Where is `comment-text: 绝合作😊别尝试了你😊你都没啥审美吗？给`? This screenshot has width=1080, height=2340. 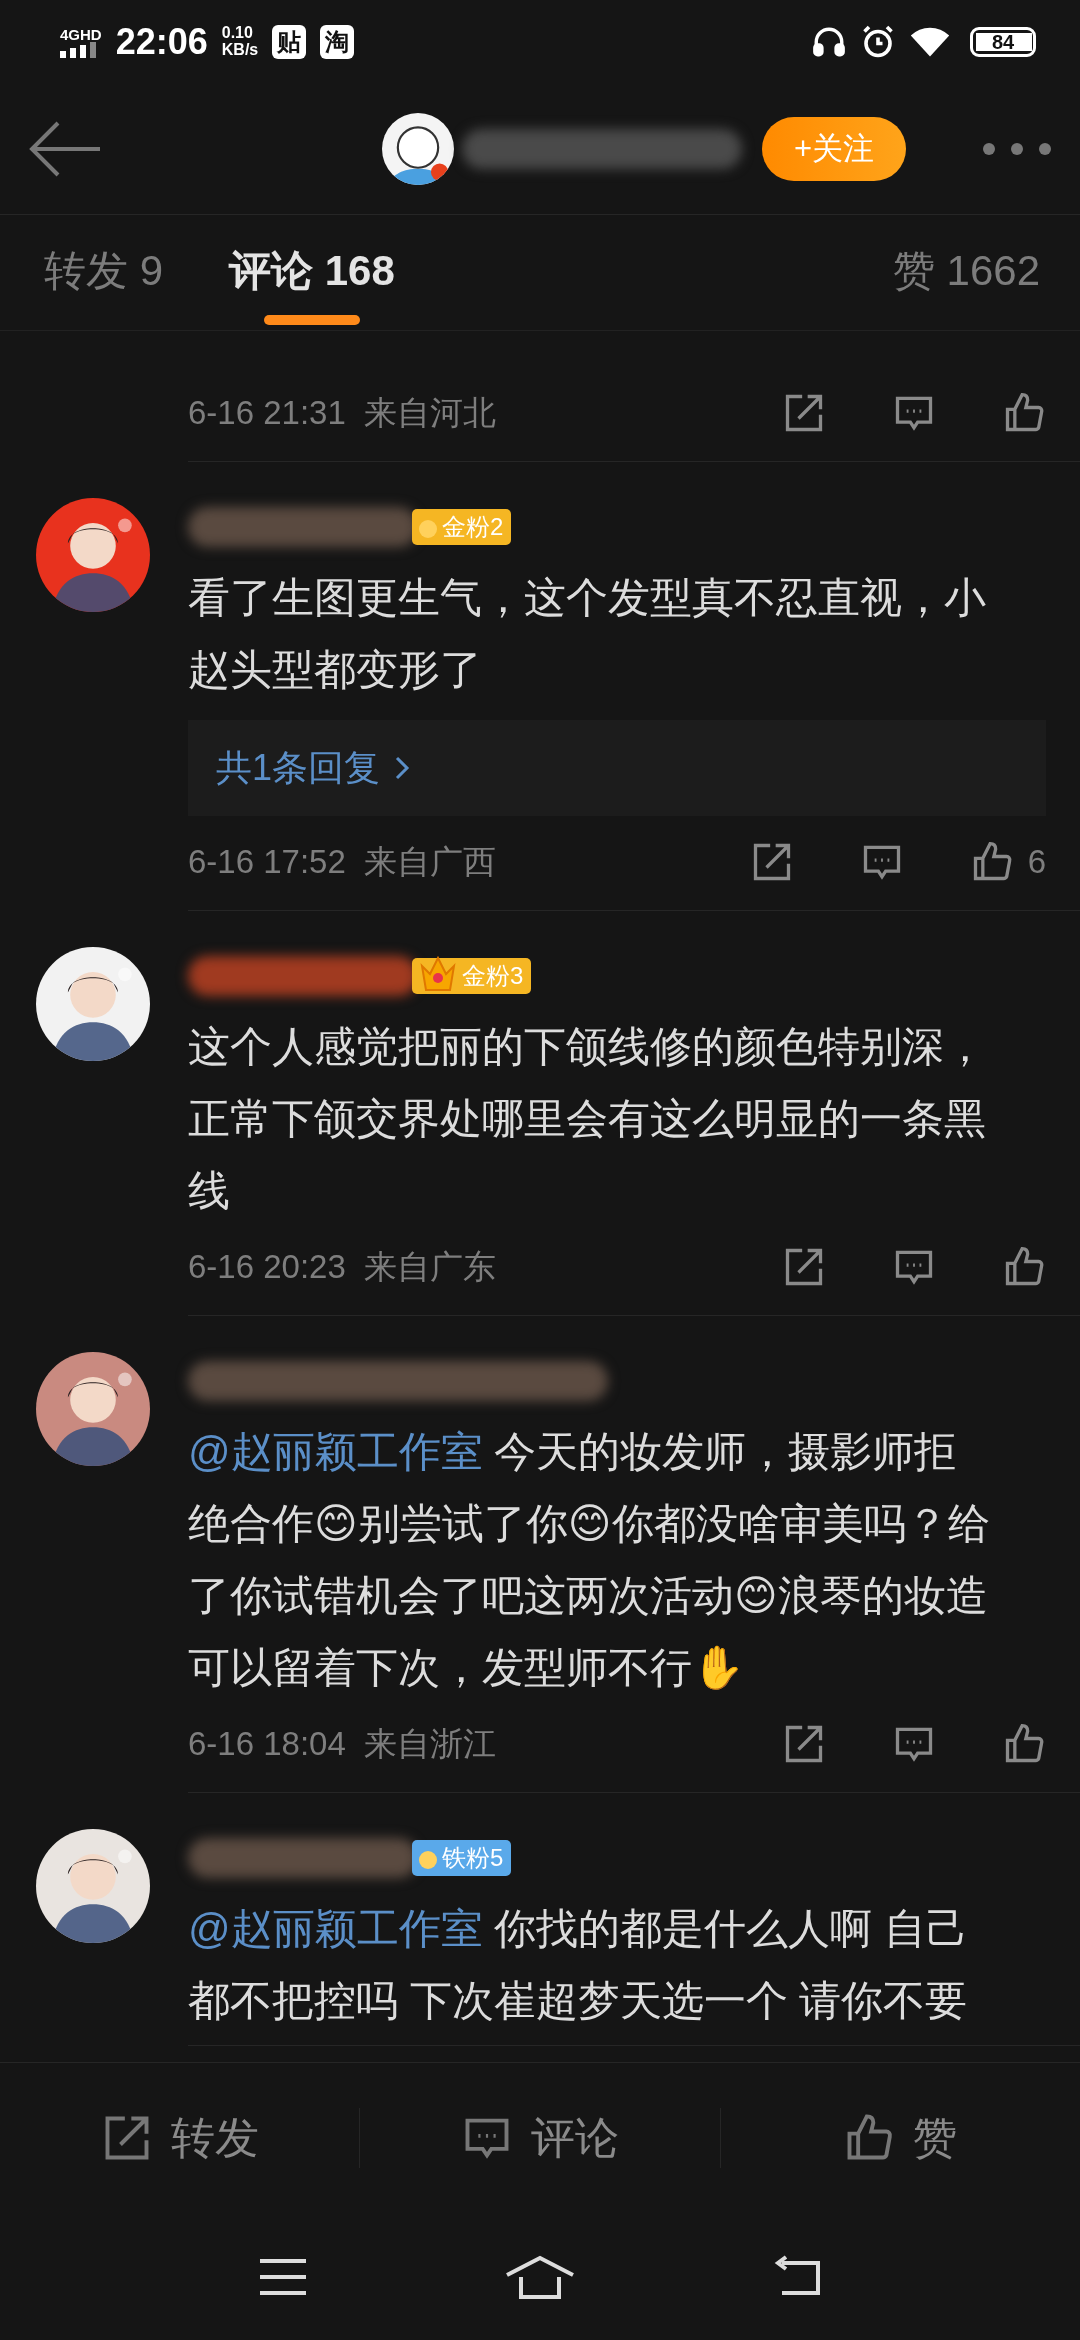
comment-text: 绝合作😊别尝试了你😊你都没啥审美吗？给 is located at coordinates (589, 1524).